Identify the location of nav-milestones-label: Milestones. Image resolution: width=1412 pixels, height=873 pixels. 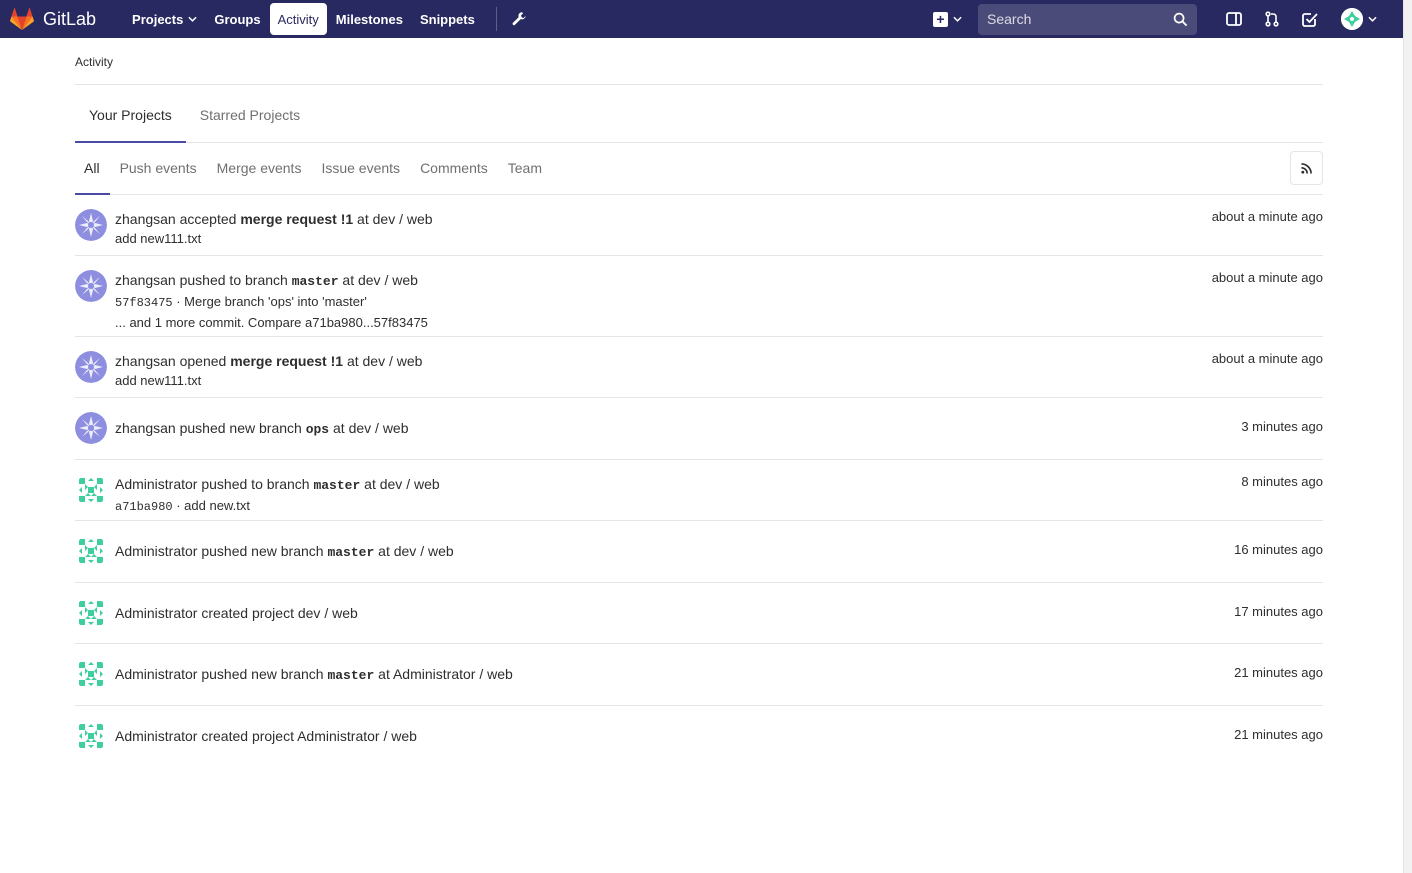
(369, 19).